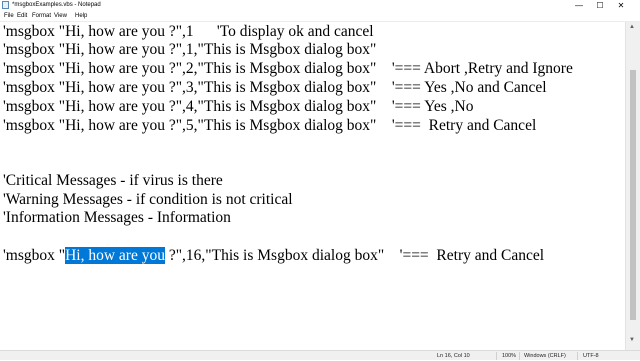 Image resolution: width=640 pixels, height=361 pixels. Describe the element at coordinates (320, 16) in the screenshot. I see `menu-bar: File Edit Format View Help` at that location.